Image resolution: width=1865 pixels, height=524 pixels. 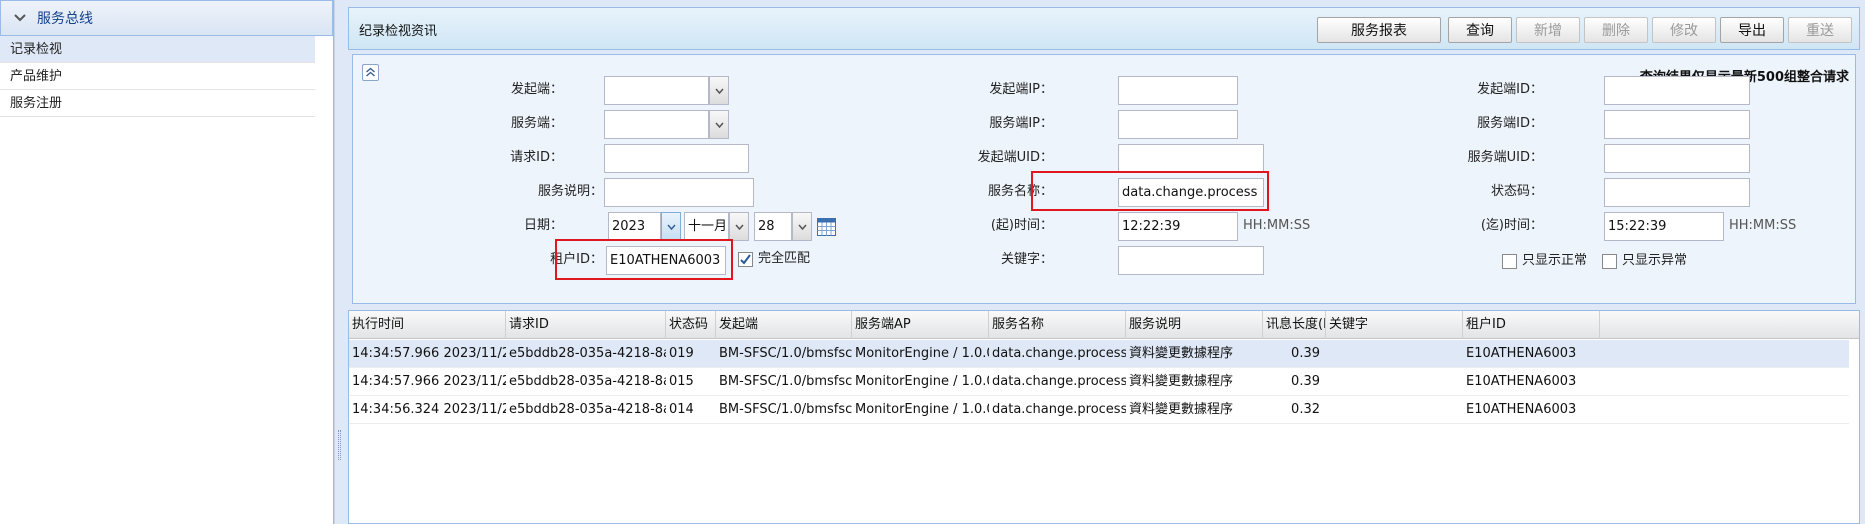 I want to click on only-normal-checkbox, so click(x=1509, y=261).